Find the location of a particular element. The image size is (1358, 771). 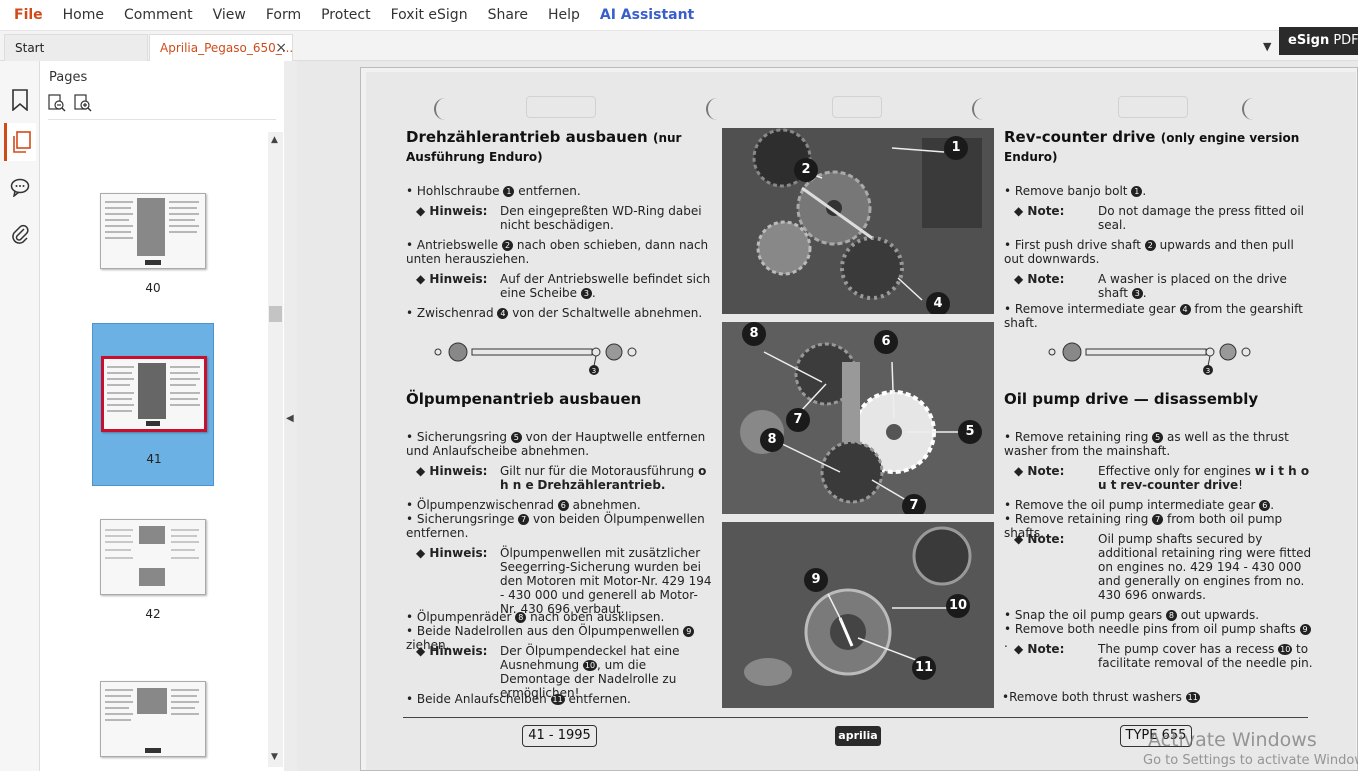

thumbnail-label: 40 is located at coordinates (153, 288).